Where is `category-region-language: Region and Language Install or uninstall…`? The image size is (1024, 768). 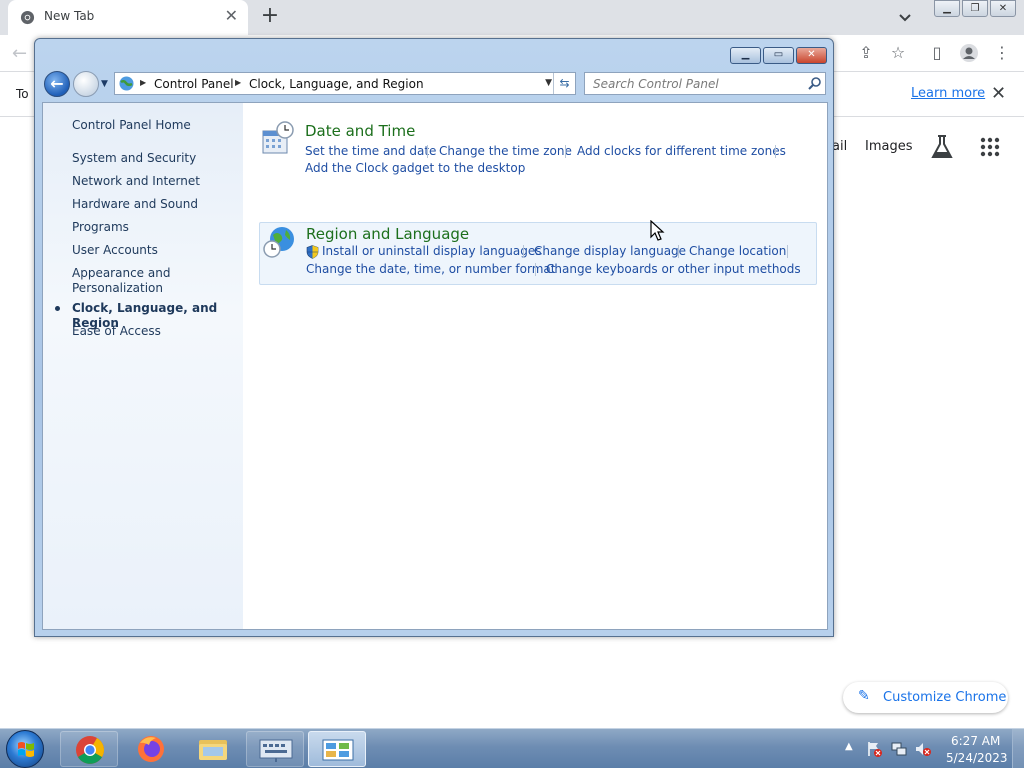 category-region-language: Region and Language Install or uninstall… is located at coordinates (538, 253).